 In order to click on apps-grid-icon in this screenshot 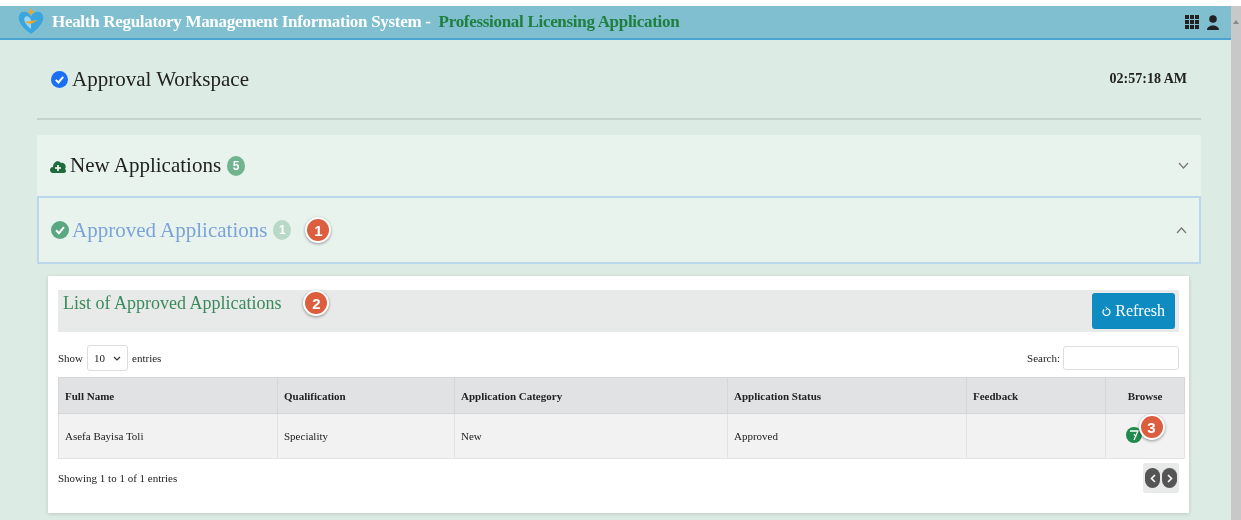, I will do `click(1192, 22)`.